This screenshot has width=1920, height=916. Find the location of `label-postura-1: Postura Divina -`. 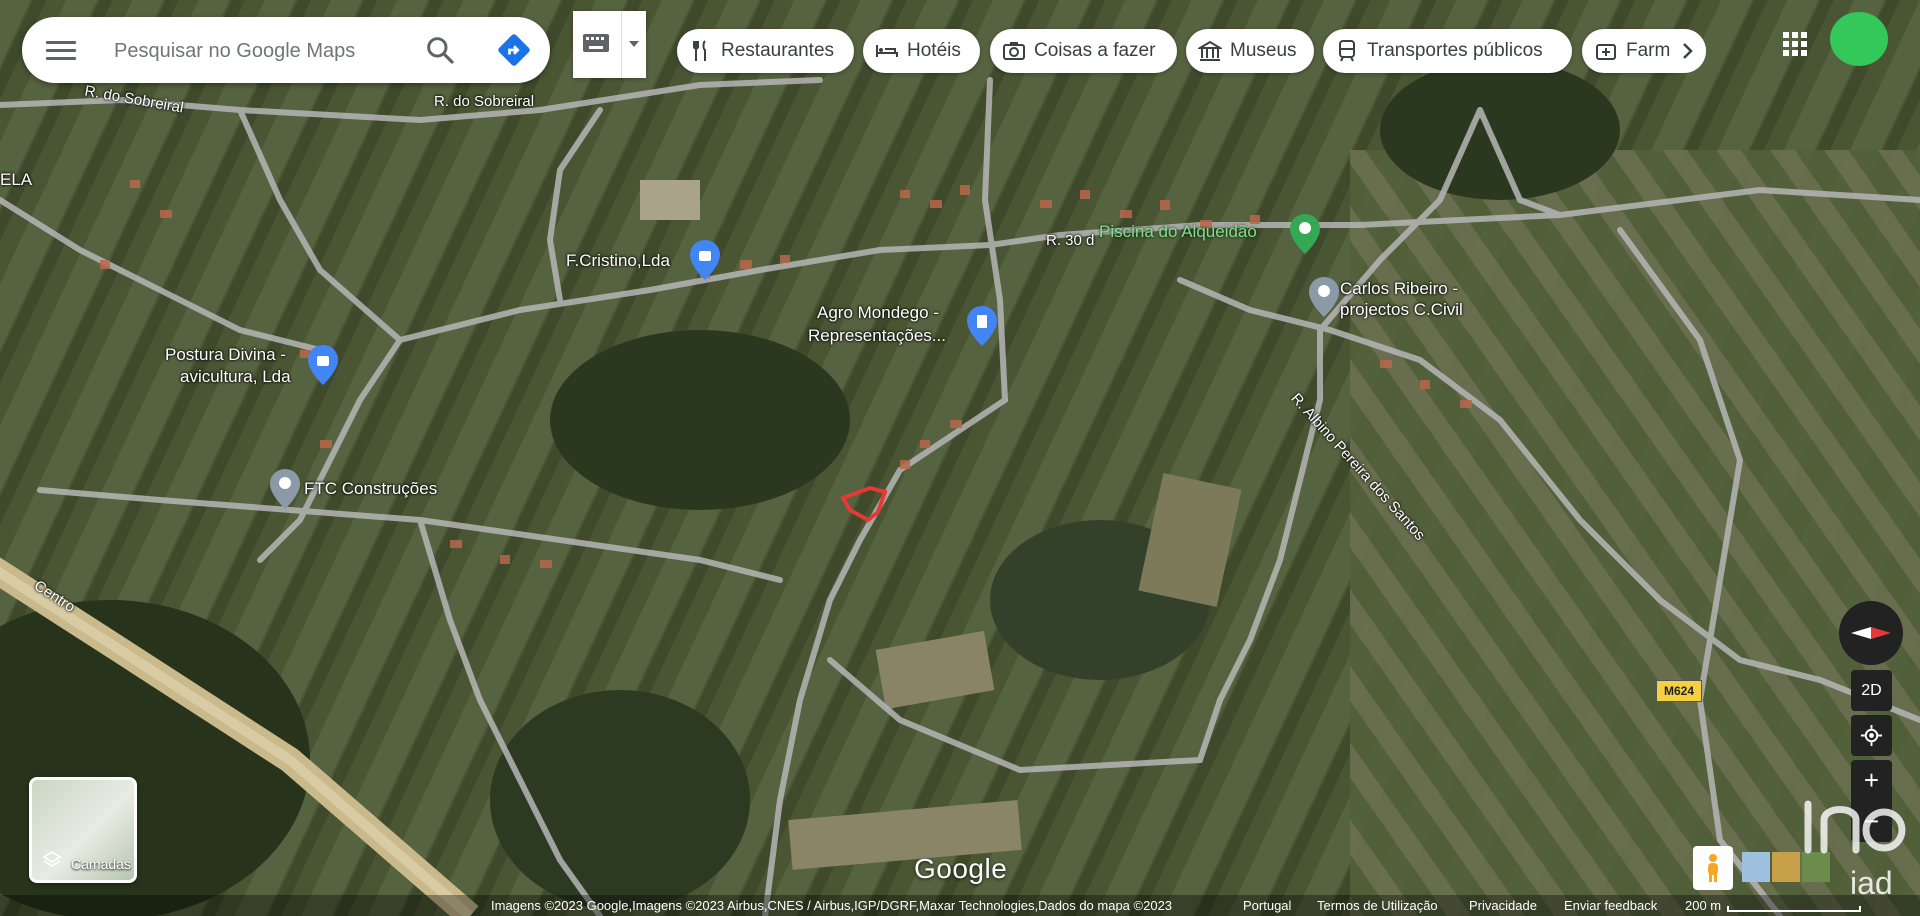

label-postura-1: Postura Divina - is located at coordinates (225, 355).